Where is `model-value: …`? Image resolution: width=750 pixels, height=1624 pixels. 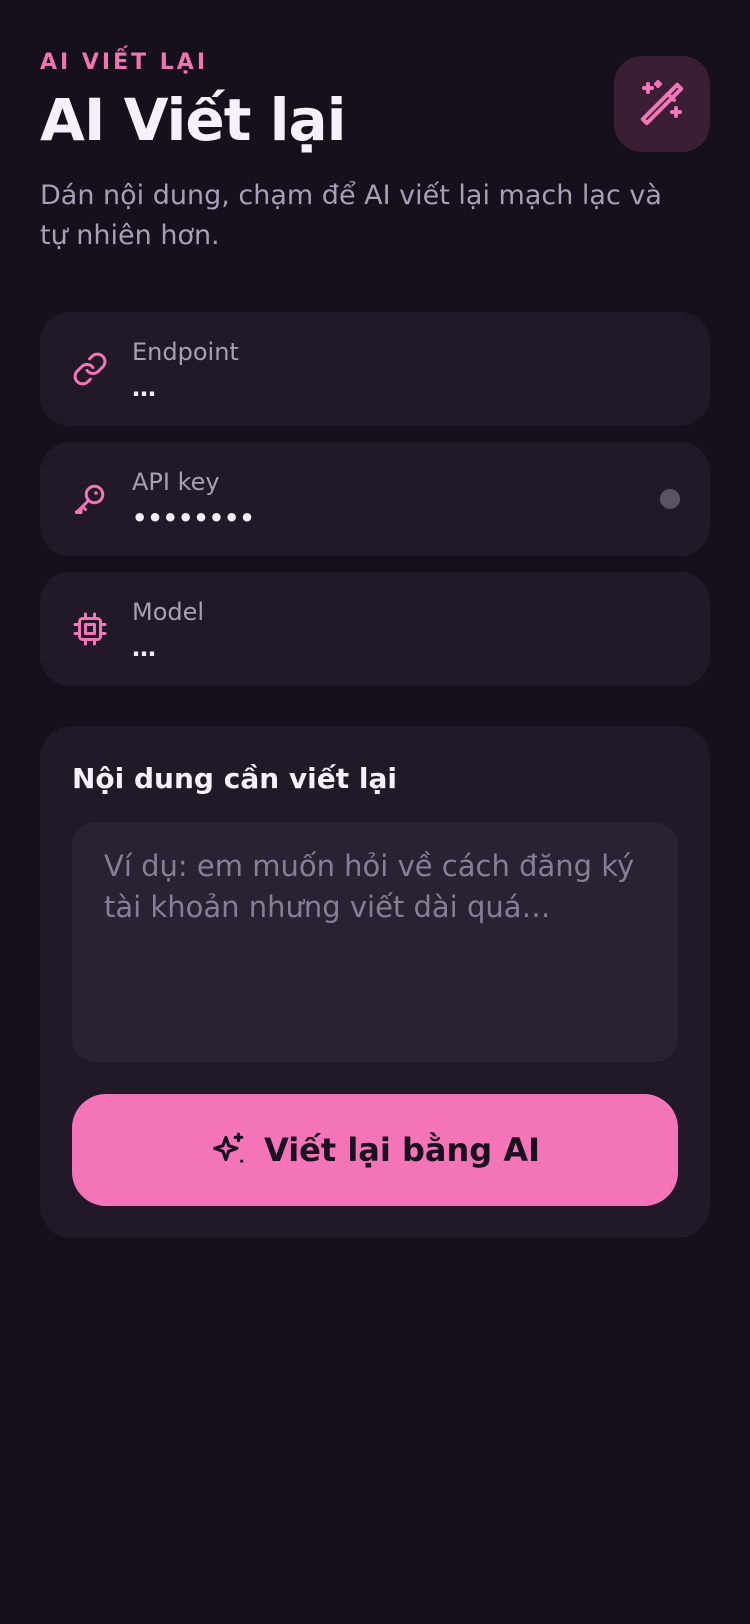
model-value: … is located at coordinates (372, 648).